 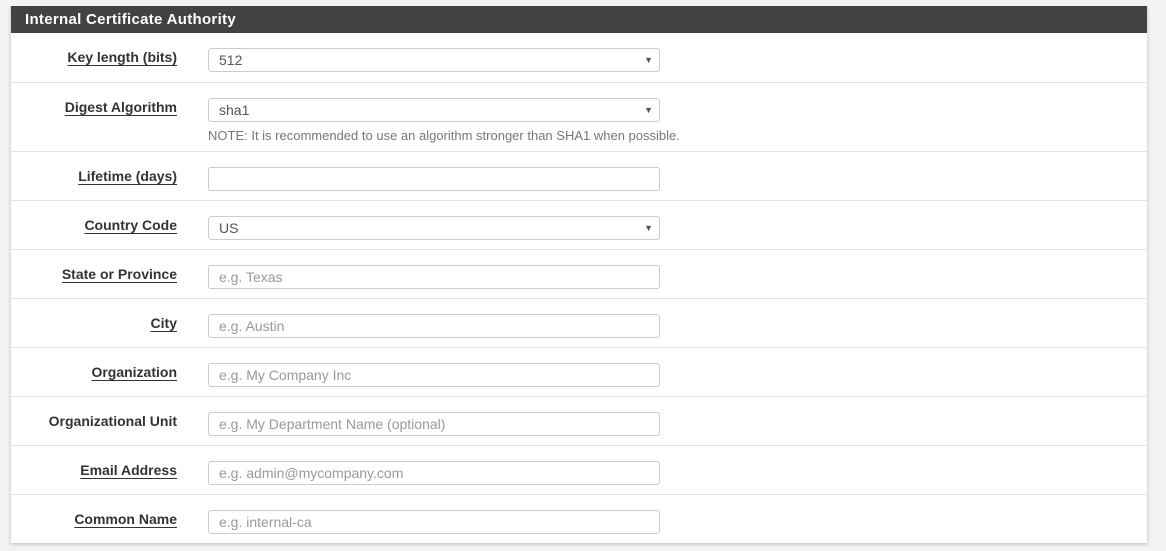 What do you see at coordinates (434, 110) in the screenshot?
I see `digest-algorithm-select: sha1 ▼` at bounding box center [434, 110].